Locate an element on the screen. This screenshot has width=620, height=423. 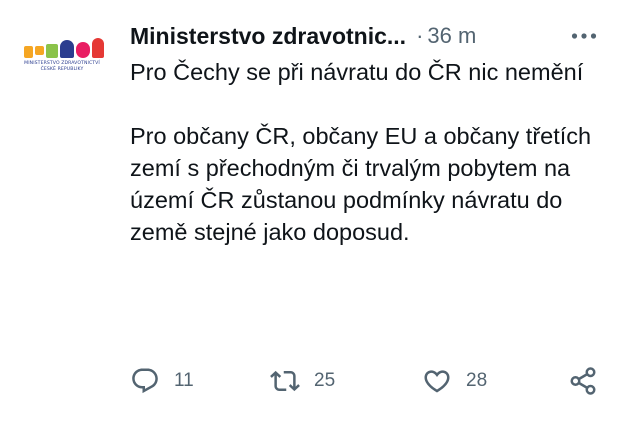
reply-button: 11 is located at coordinates (162, 381).